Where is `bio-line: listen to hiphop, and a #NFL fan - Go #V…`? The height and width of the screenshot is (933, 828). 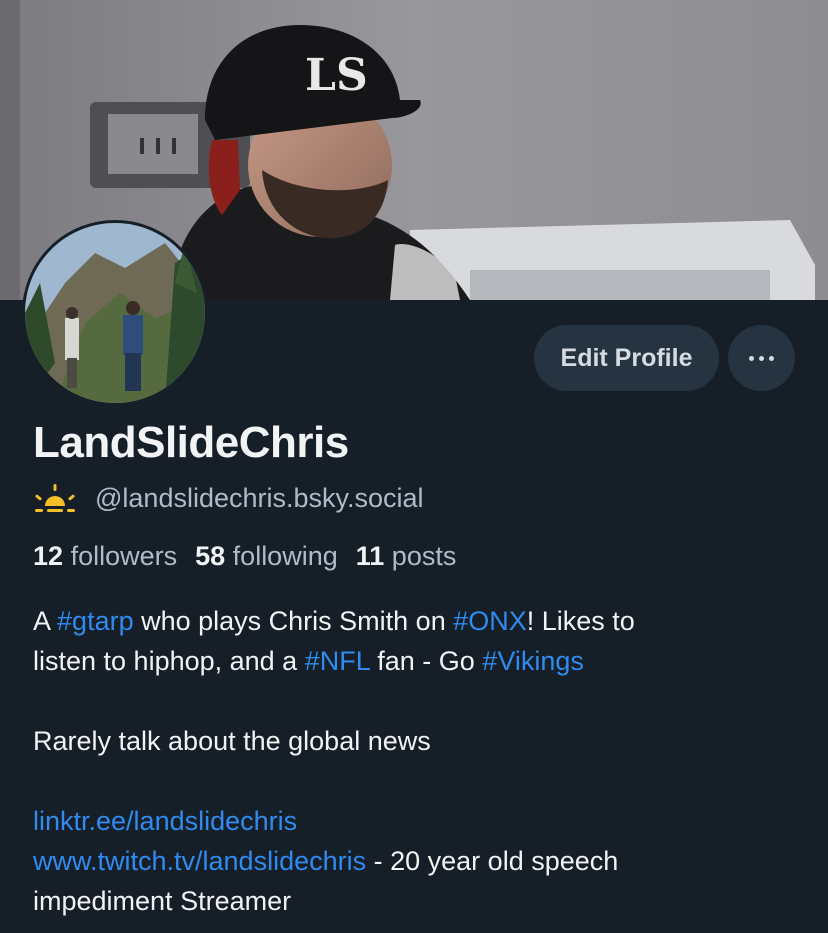 bio-line: listen to hiphop, and a #NFL fan - Go #V… is located at coordinates (308, 661).